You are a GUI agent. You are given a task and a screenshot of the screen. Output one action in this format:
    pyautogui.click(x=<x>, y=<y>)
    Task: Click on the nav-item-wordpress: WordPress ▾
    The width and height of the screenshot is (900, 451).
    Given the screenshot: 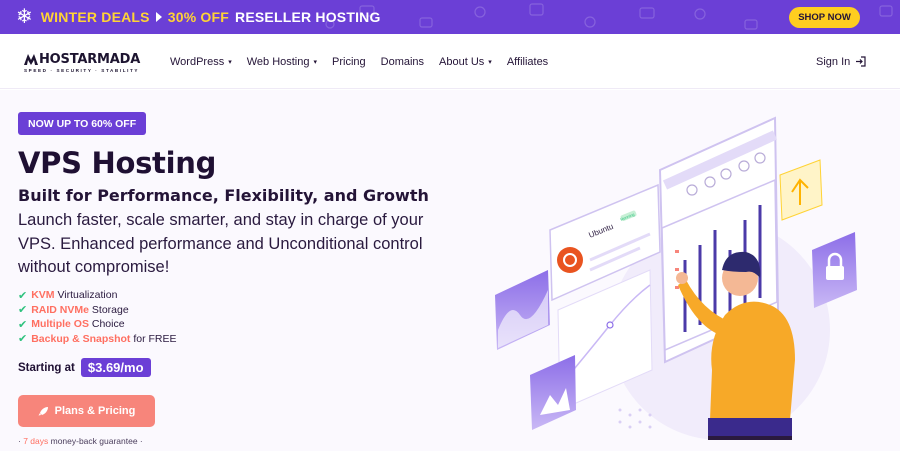 What is the action you would take?
    pyautogui.click(x=201, y=62)
    